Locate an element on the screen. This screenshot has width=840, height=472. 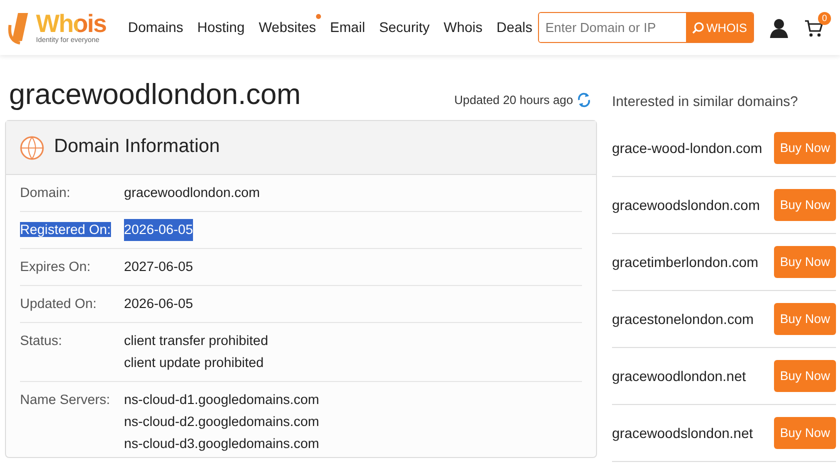
field-value: 2027-06-05 is located at coordinates (159, 267).